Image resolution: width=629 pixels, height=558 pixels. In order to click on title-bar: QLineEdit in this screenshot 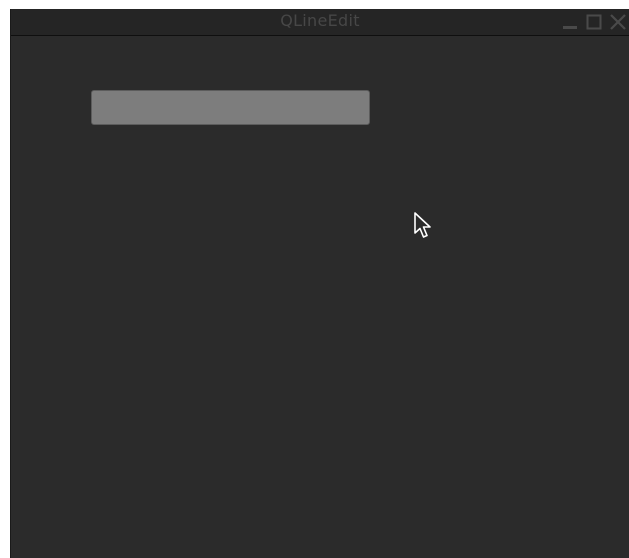, I will do `click(320, 22)`.